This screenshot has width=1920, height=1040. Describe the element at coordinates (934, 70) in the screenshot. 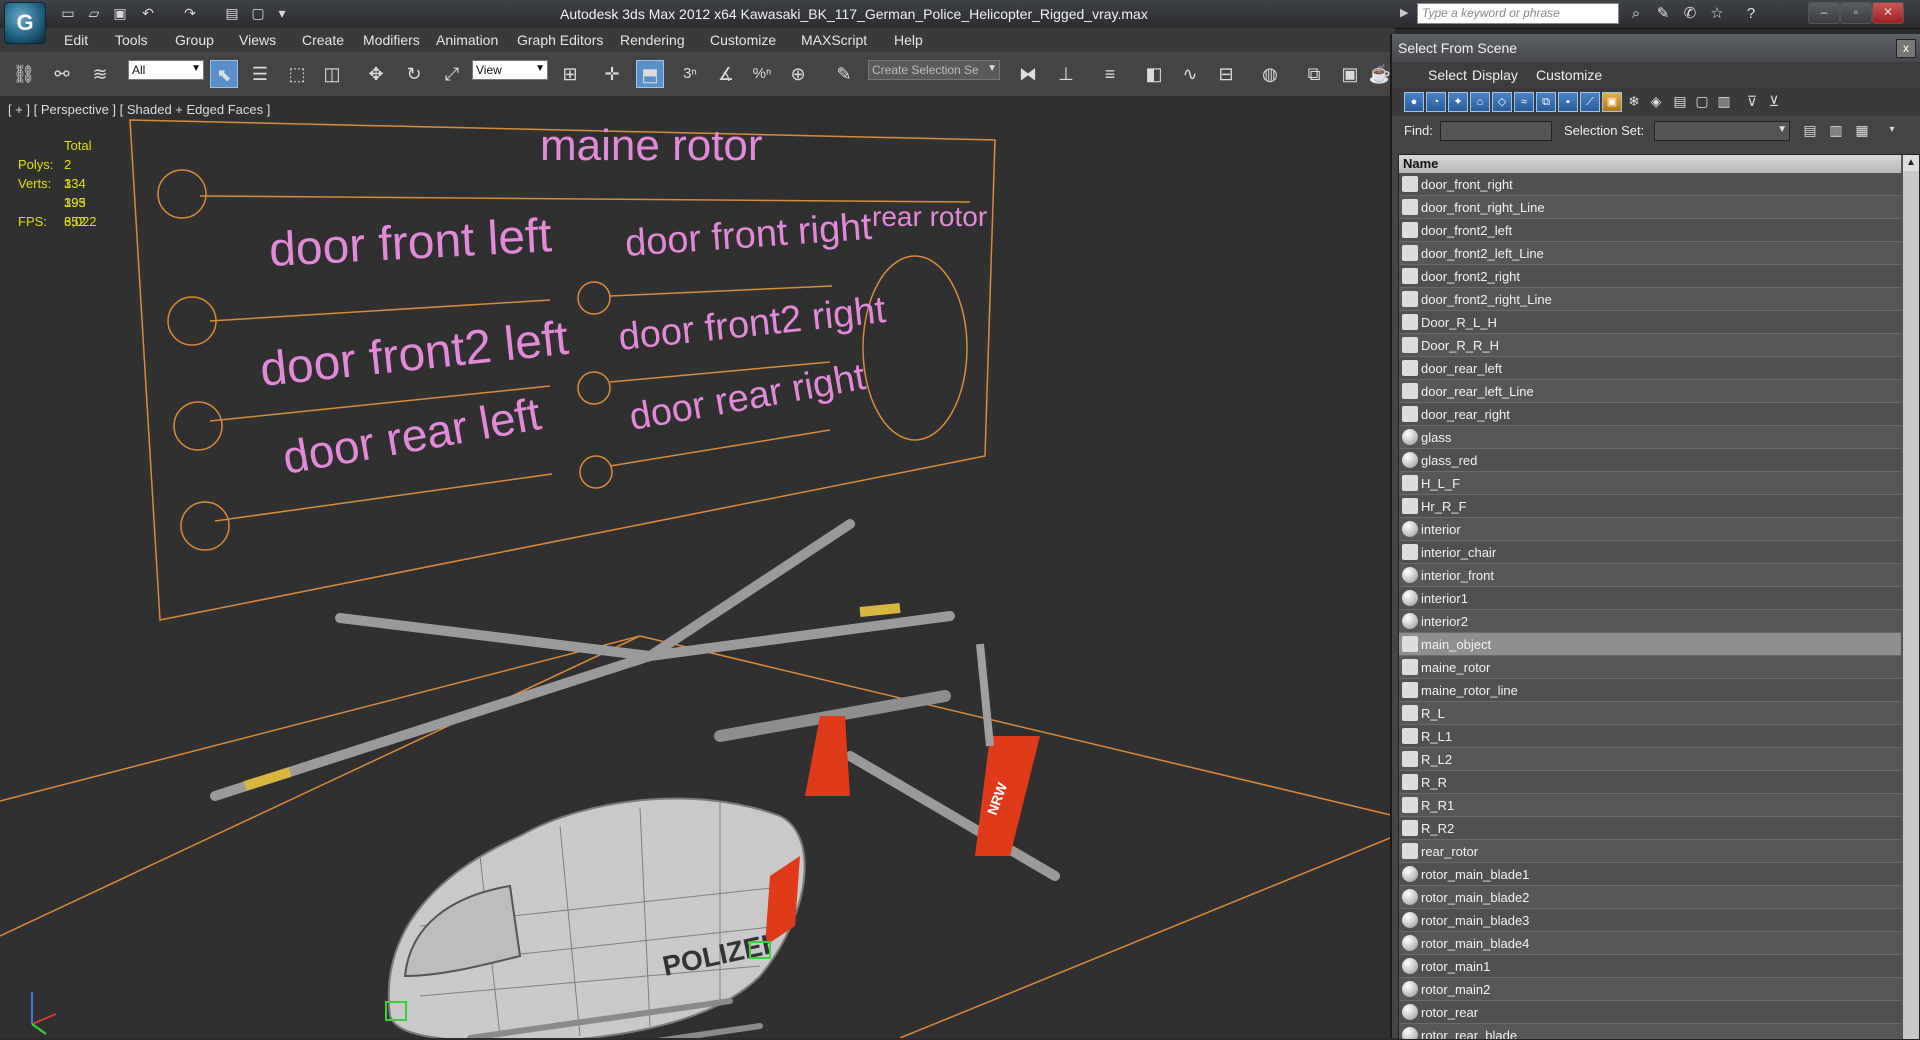

I see `named-selection-set-dropdown: Create Selection Se ▼` at that location.